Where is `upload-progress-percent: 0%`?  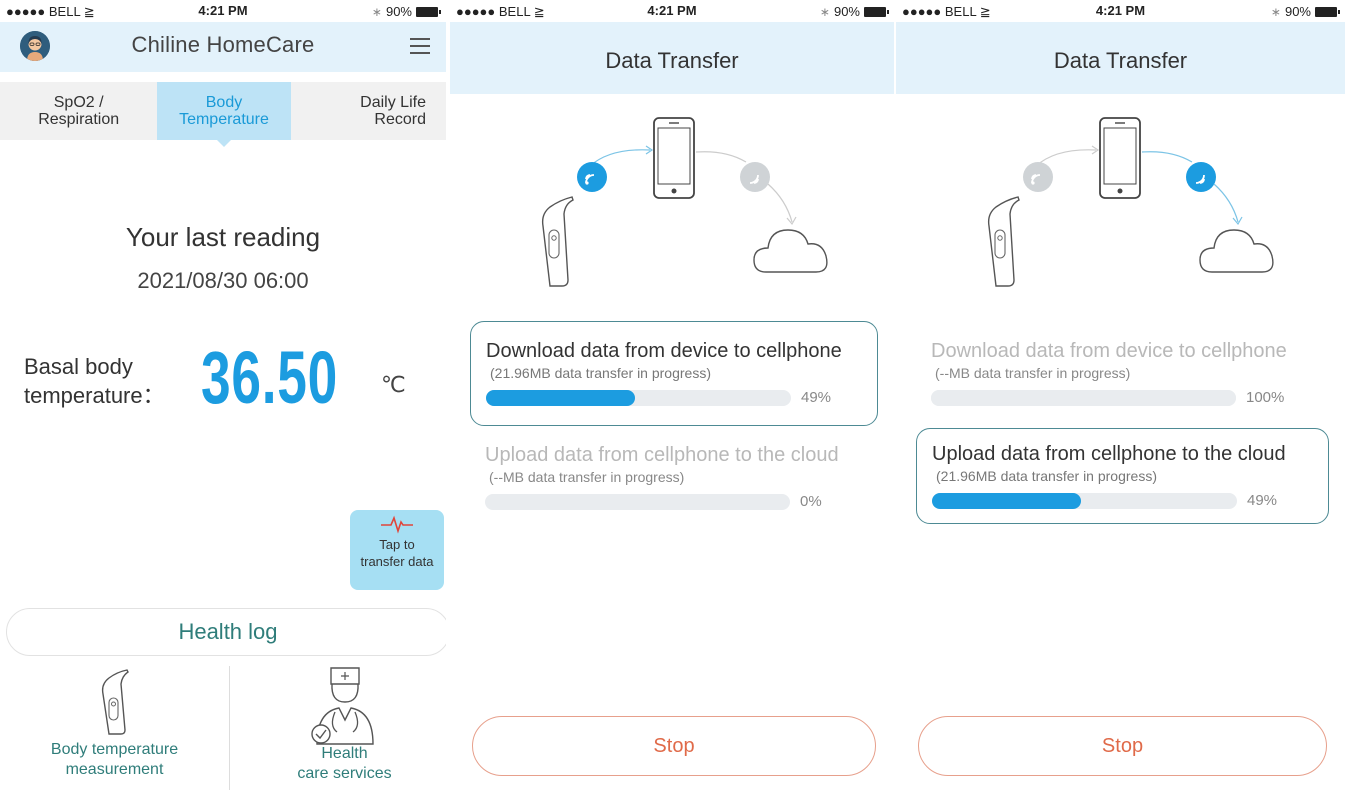
upload-progress-percent: 0% is located at coordinates (811, 501).